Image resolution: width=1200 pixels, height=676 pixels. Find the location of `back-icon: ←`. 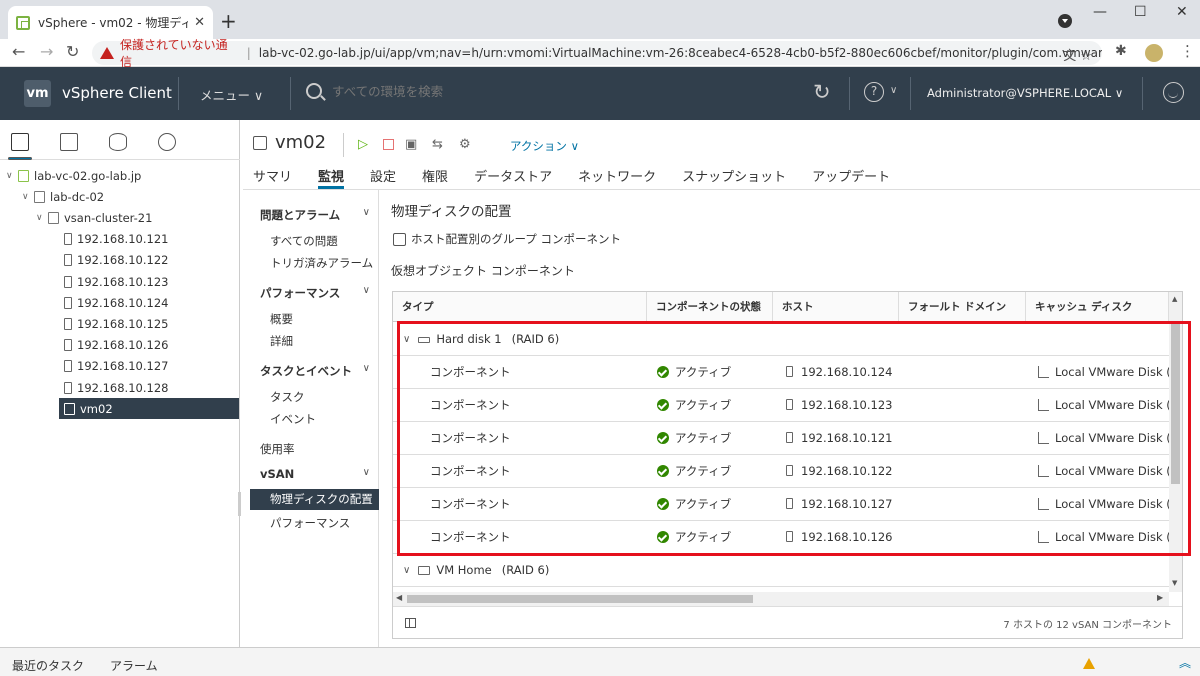

back-icon: ← is located at coordinates (18, 51).